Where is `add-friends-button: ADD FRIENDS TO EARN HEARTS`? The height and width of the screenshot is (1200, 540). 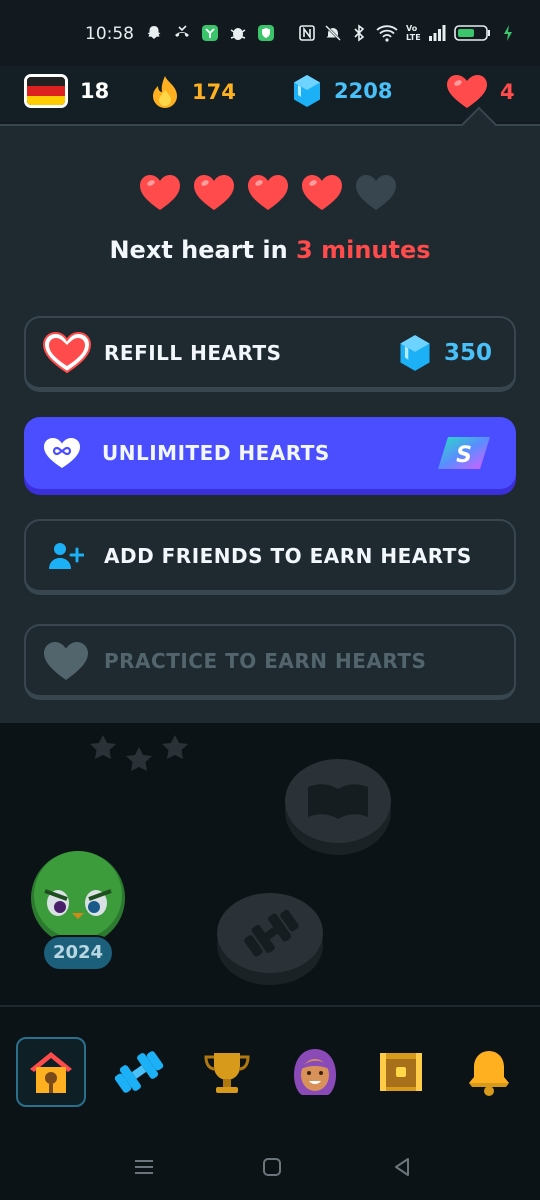
add-friends-button: ADD FRIENDS TO EARN HEARTS is located at coordinates (270, 557).